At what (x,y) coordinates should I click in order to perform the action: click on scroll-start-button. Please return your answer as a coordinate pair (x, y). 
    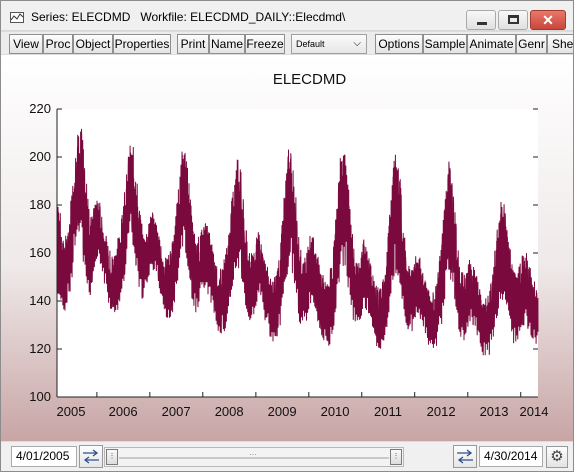
    Looking at the image, I should click on (91, 456).